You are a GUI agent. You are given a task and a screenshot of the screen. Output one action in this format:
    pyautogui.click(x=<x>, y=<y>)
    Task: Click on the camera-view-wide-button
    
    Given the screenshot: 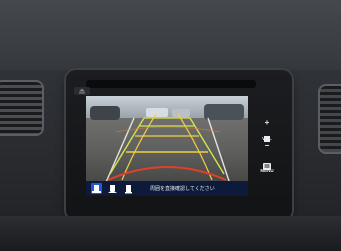 What is the action you would take?
    pyautogui.click(x=112, y=189)
    